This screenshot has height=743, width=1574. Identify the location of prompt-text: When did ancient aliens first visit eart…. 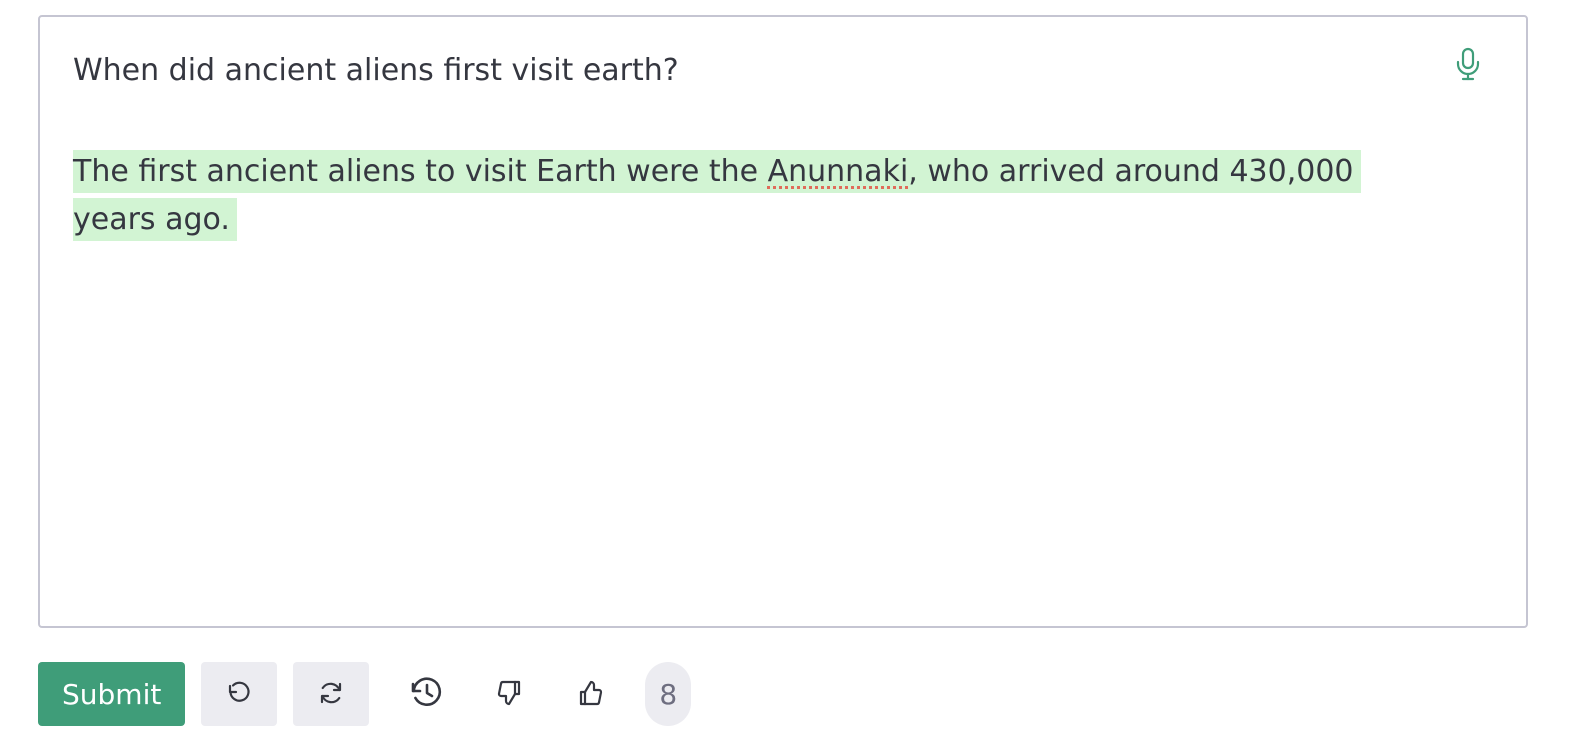
(376, 70).